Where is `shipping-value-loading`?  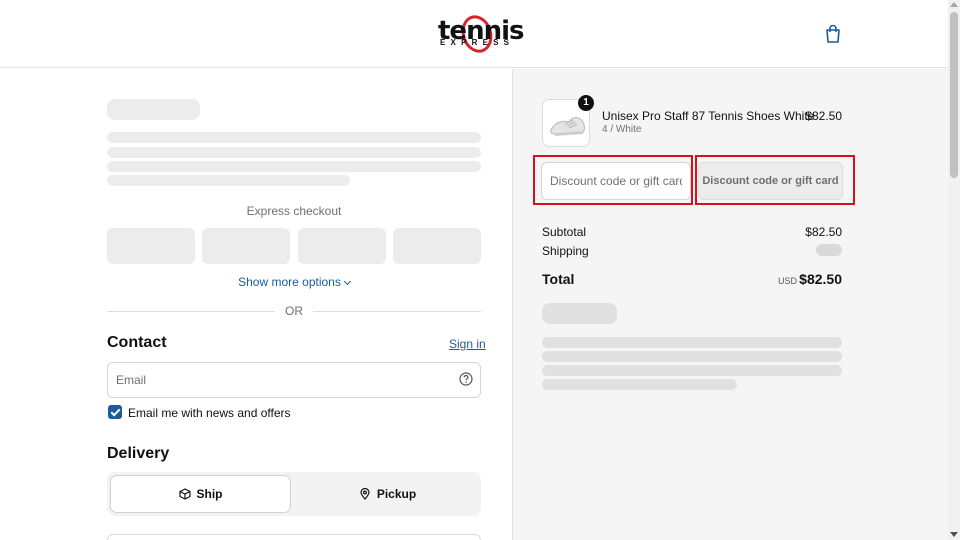
shipping-value-loading is located at coordinates (829, 250).